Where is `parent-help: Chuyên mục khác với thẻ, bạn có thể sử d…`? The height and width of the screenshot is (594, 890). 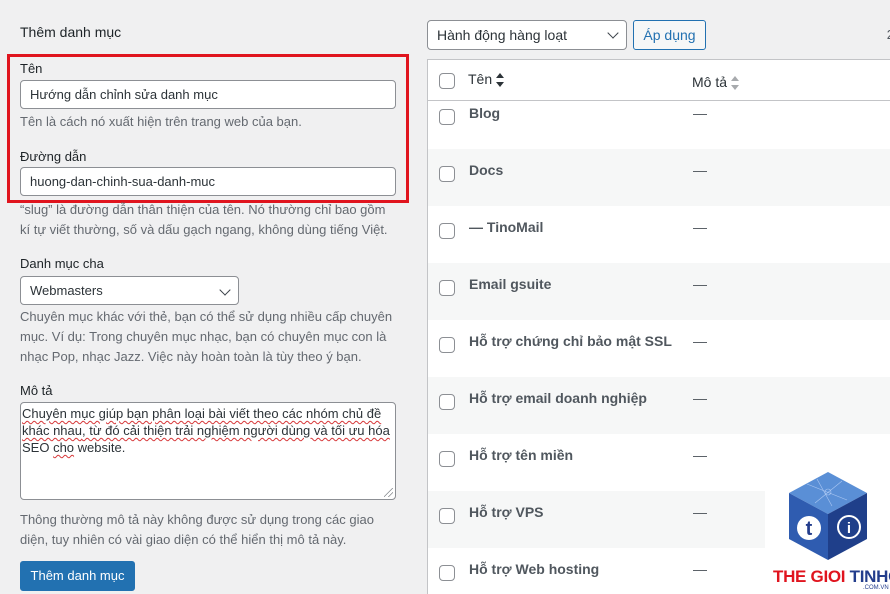
parent-help: Chuyên mục khác với thẻ, bạn có thể sử d… is located at coordinates (206, 336).